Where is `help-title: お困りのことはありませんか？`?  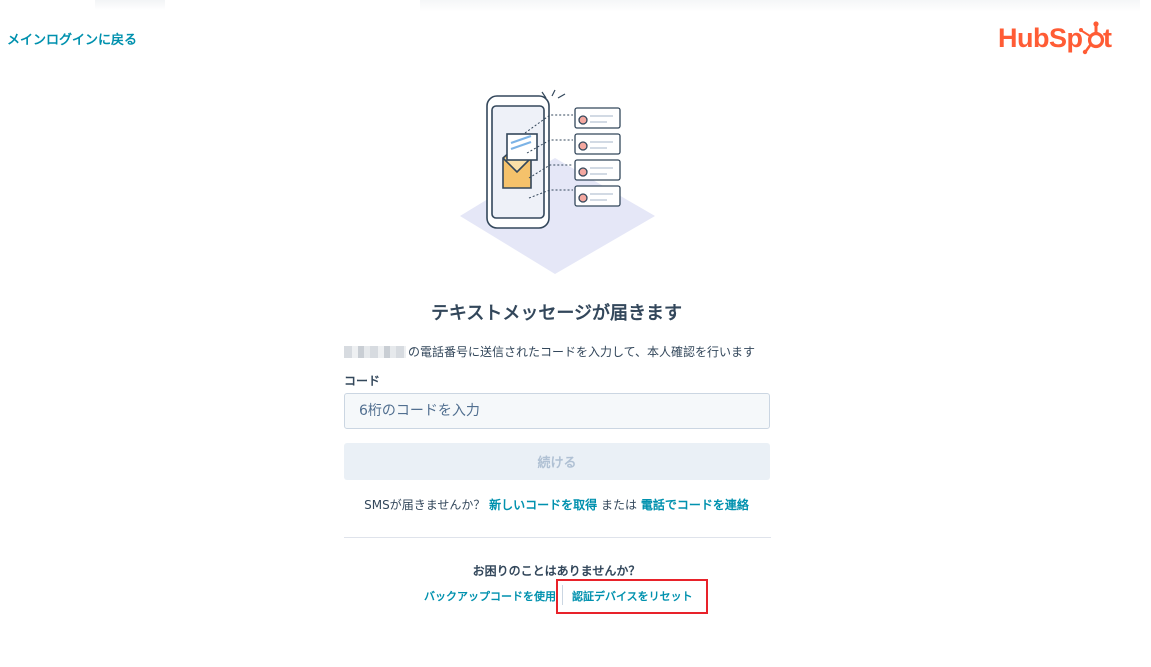
help-title: お困りのことはありませんか？ is located at coordinates (556, 571).